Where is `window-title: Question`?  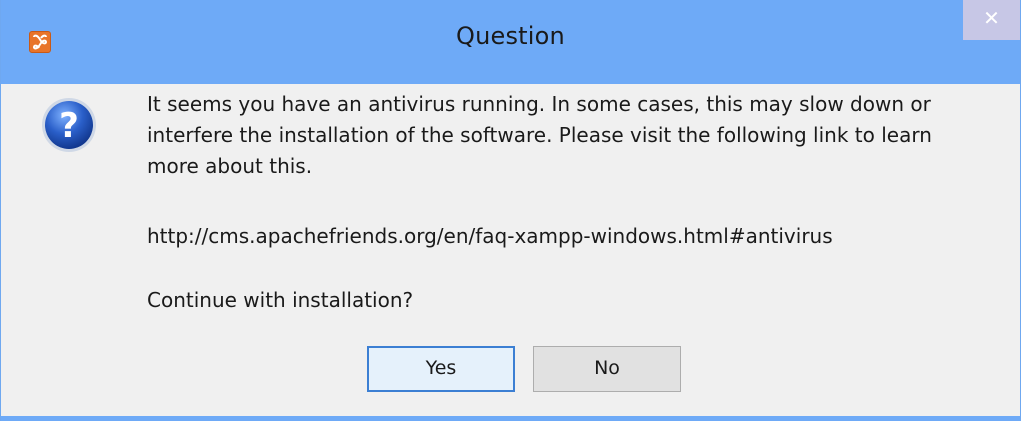
window-title: Question is located at coordinates (510, 36).